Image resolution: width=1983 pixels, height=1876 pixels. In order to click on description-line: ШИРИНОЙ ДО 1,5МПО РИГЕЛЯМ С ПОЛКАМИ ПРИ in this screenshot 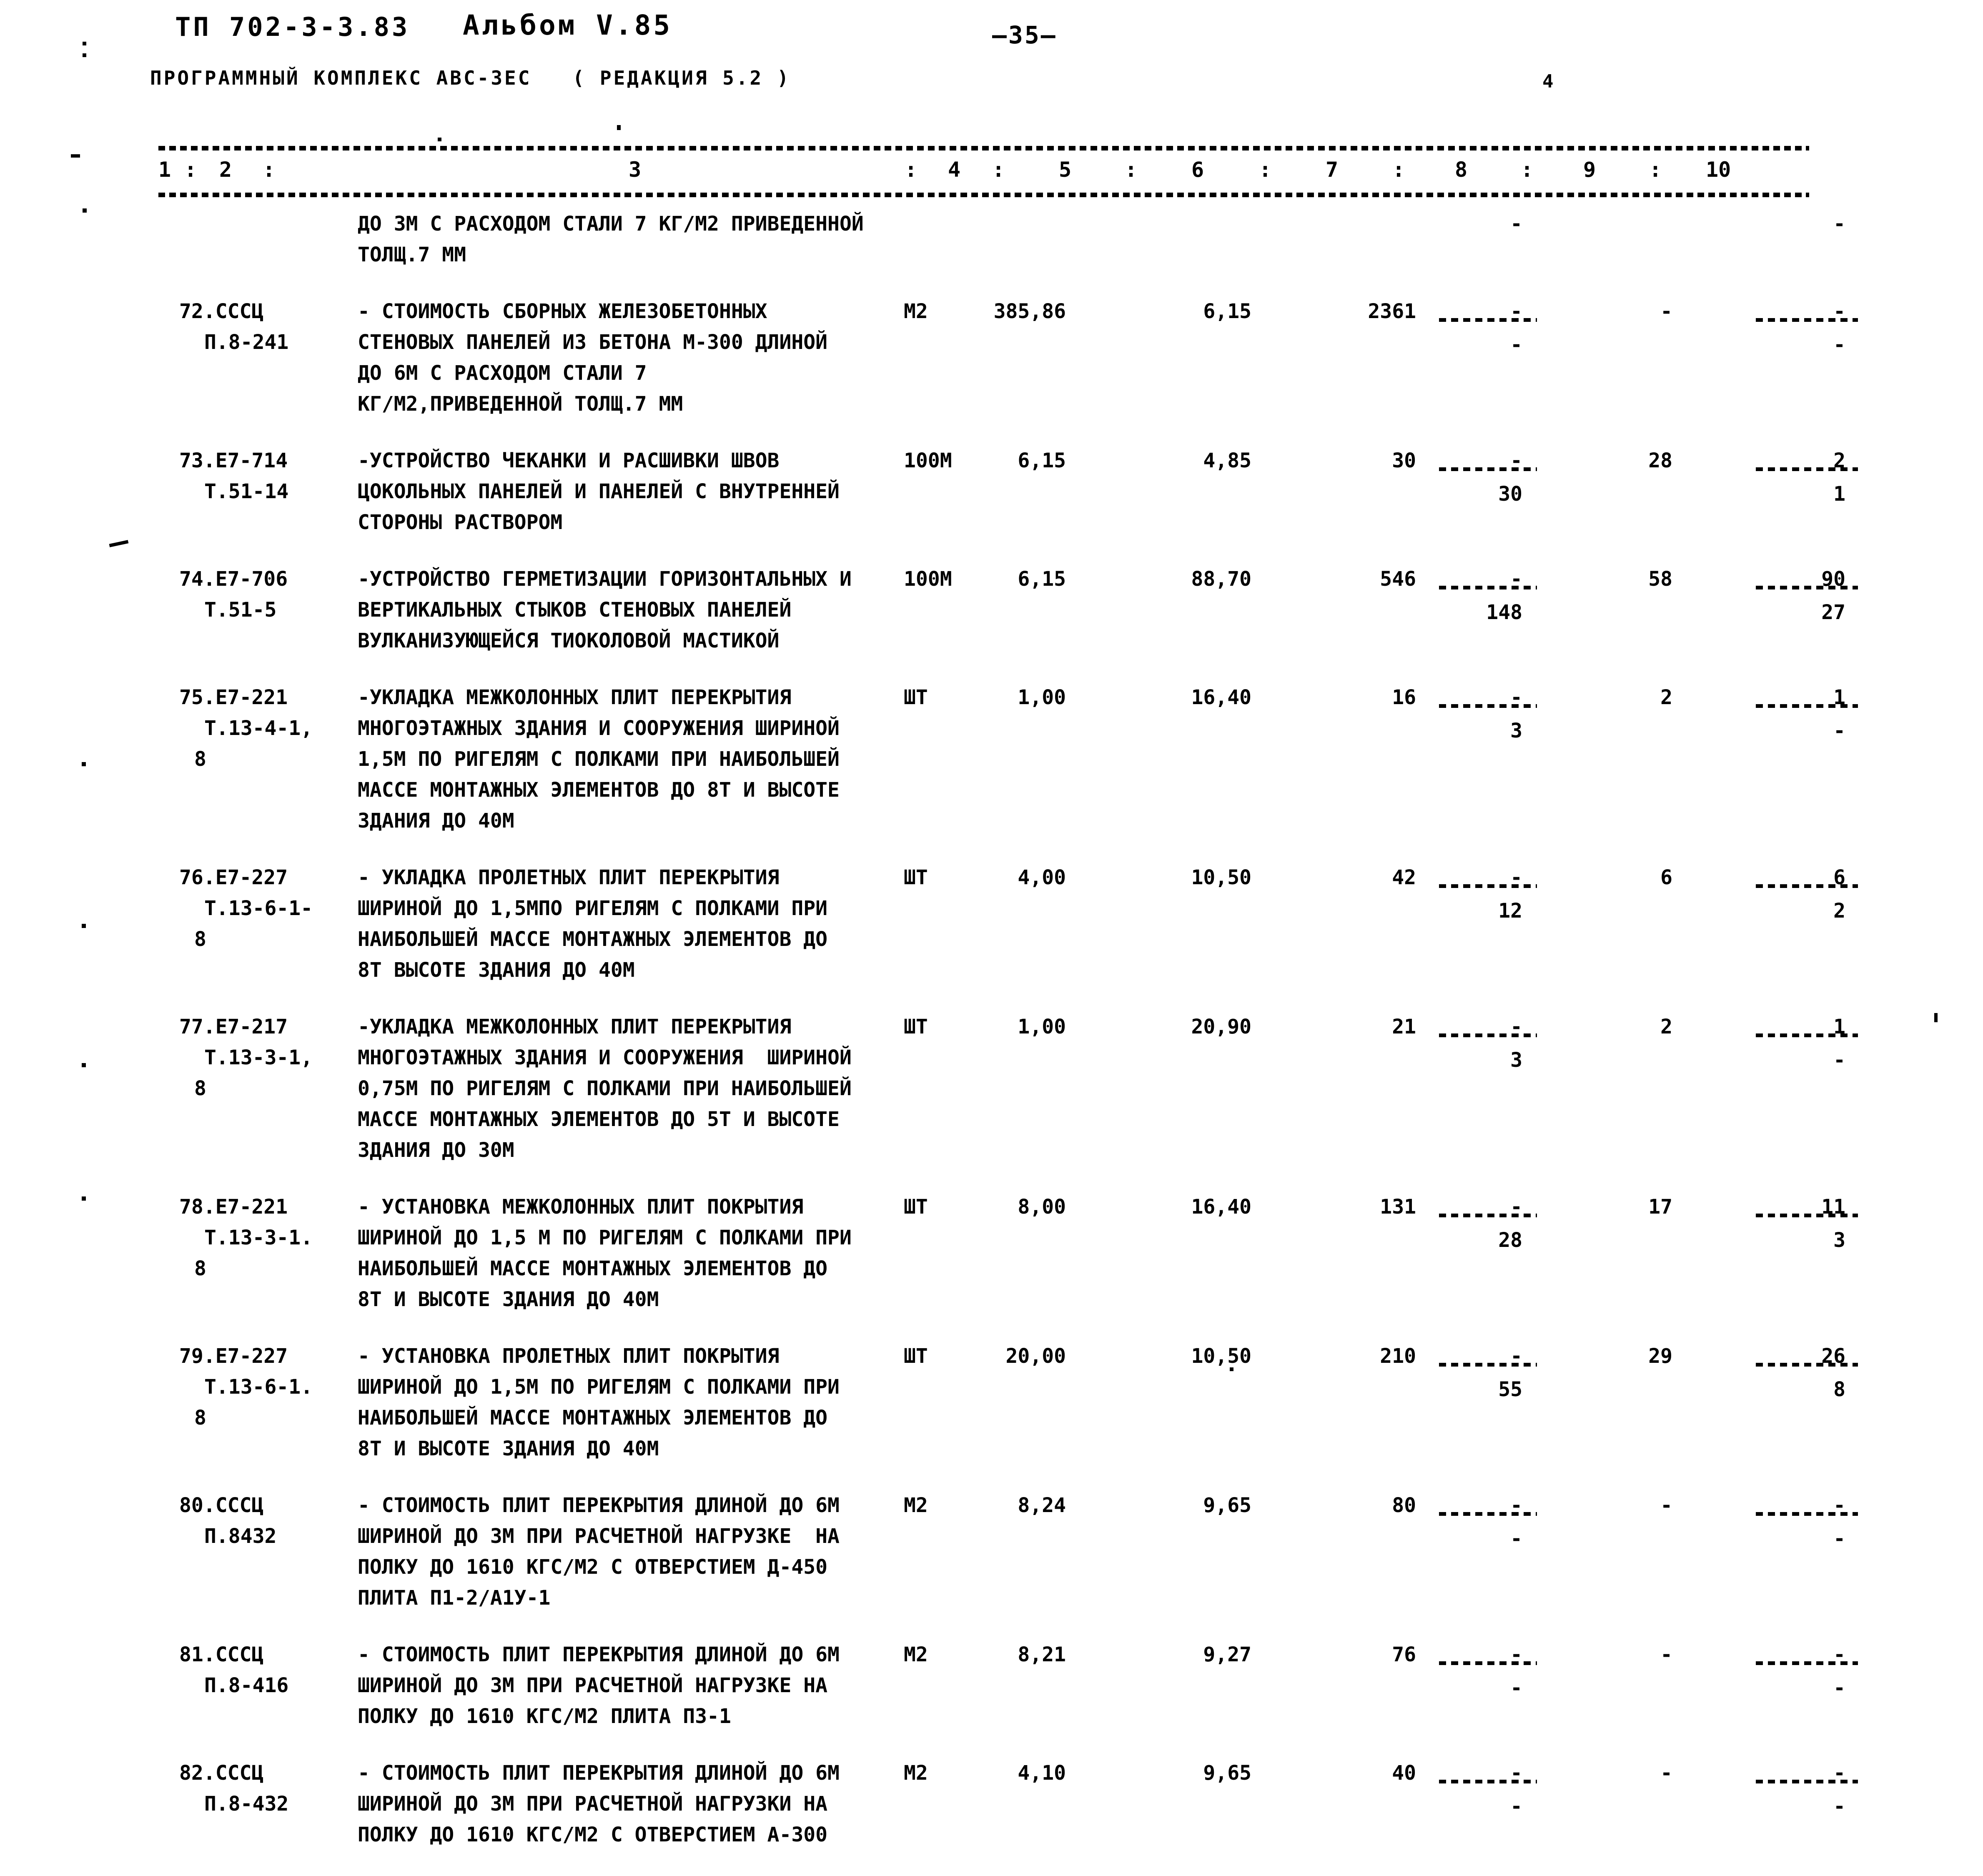, I will do `click(593, 908)`.